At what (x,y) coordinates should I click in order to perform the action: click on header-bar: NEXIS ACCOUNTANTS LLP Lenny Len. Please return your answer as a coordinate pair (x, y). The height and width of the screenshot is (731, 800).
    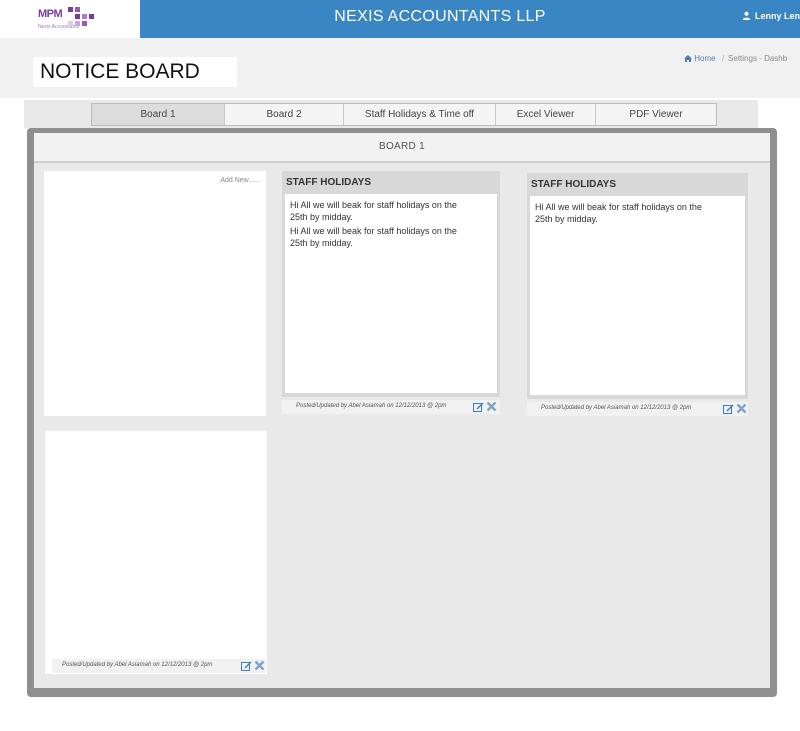
    Looking at the image, I should click on (470, 19).